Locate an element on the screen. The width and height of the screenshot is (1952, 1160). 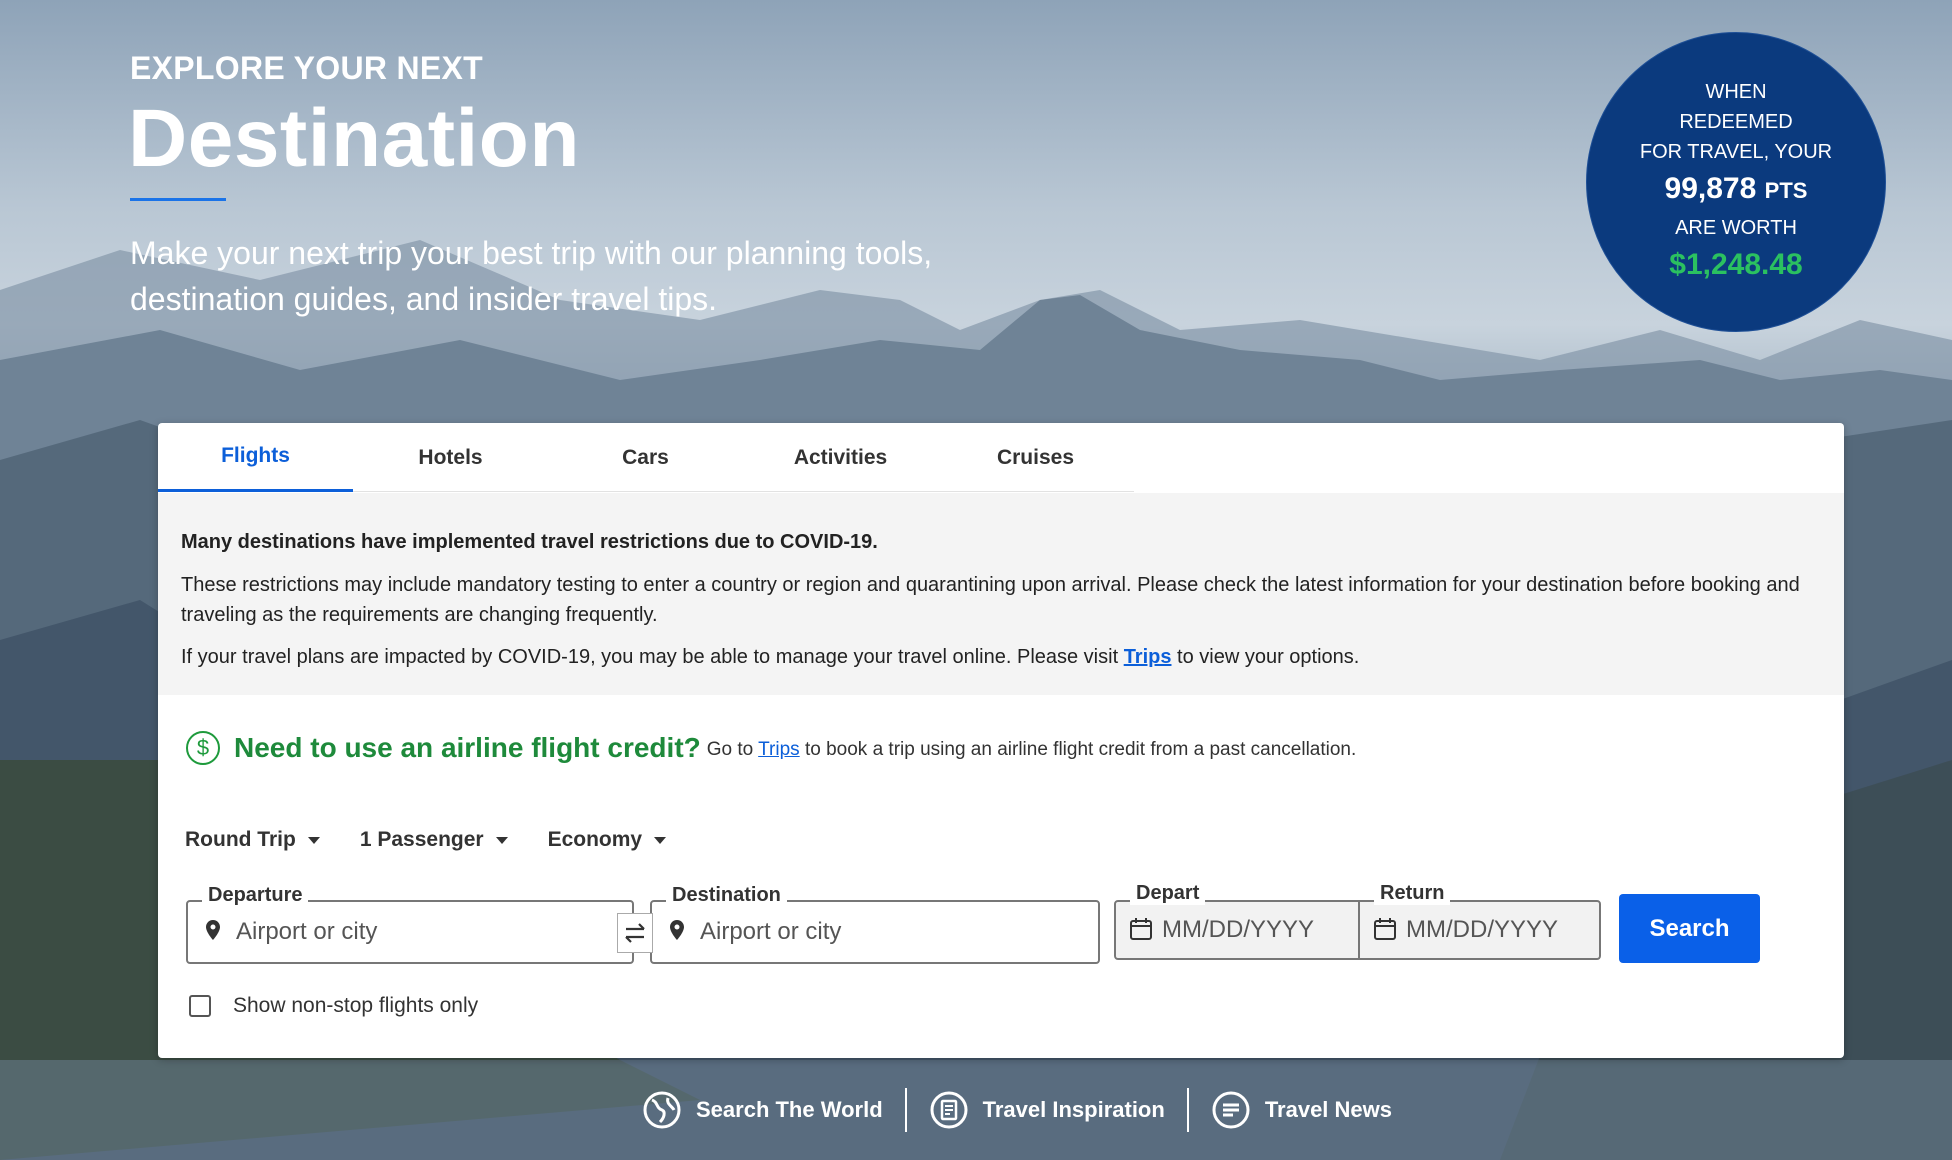
swap-locations-button is located at coordinates (635, 933).